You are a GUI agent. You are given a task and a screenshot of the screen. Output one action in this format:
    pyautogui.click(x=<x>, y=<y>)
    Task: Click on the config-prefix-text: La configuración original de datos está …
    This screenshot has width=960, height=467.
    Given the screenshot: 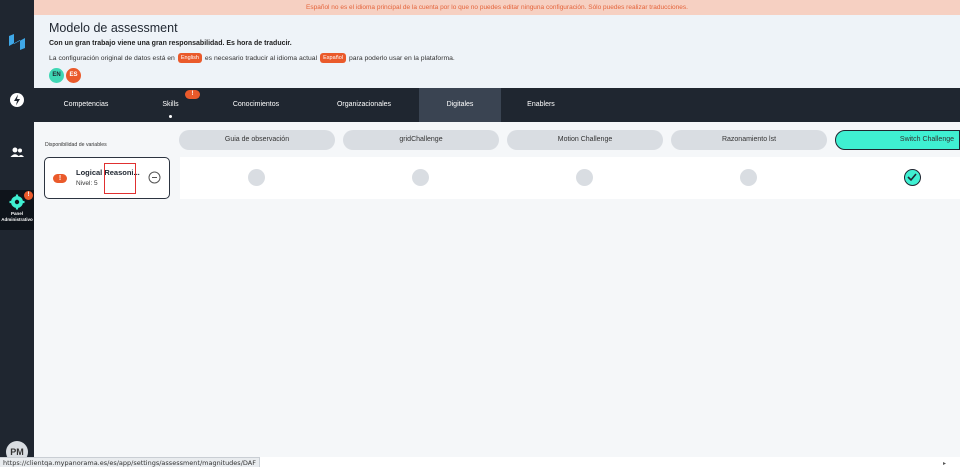 What is the action you would take?
    pyautogui.click(x=112, y=58)
    